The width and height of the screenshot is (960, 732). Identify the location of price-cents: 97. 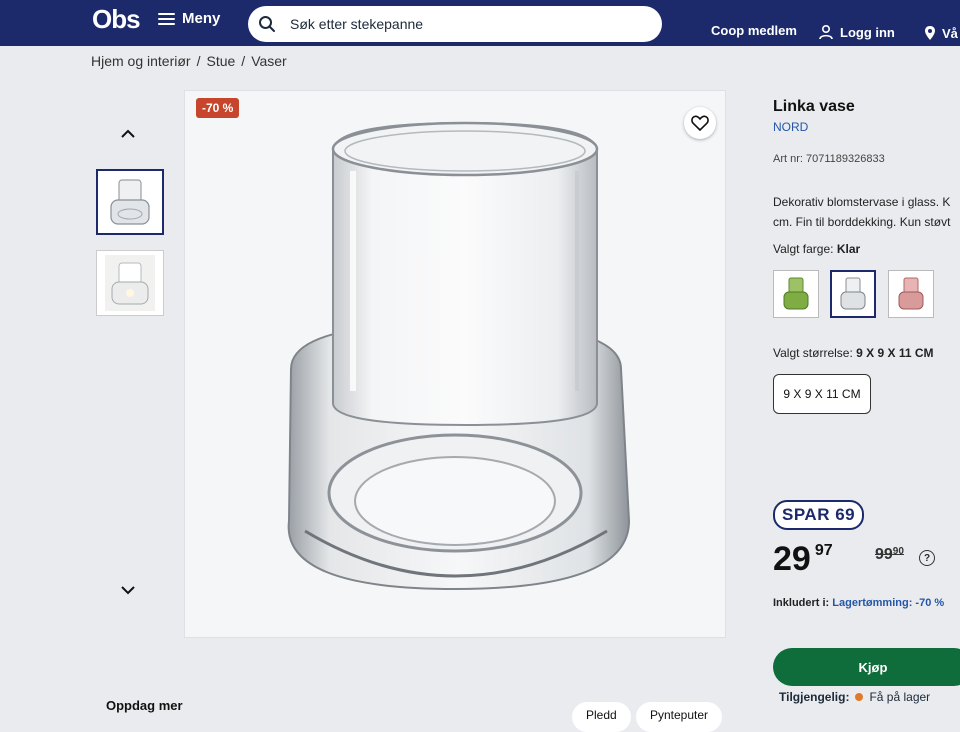
(823, 550).